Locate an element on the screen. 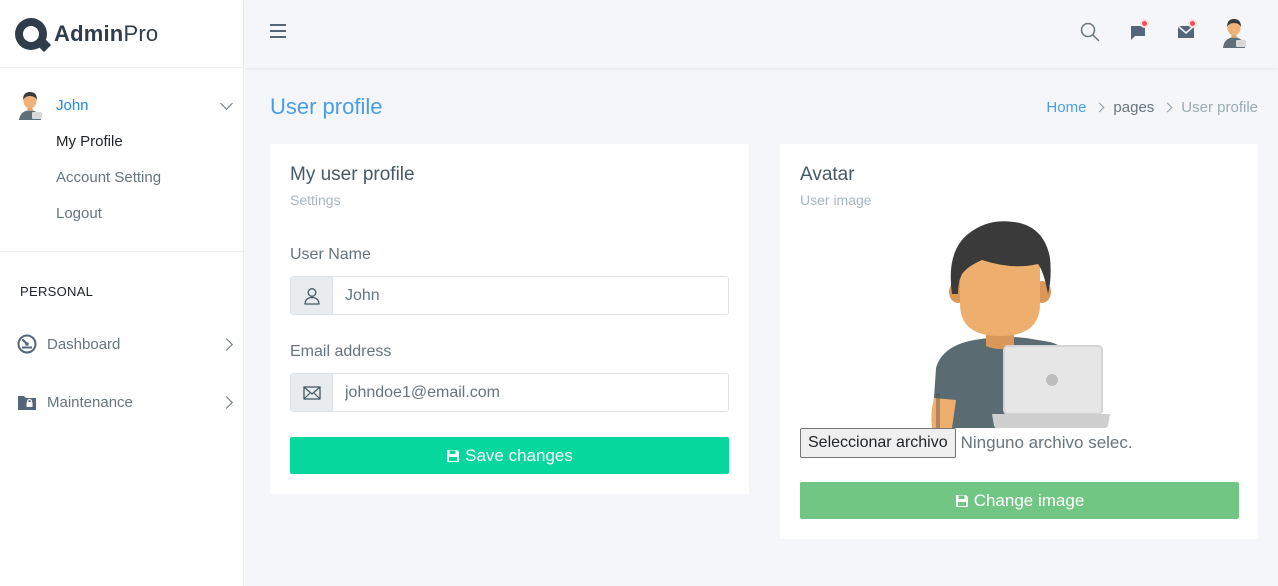  username-input is located at coordinates (530, 295).